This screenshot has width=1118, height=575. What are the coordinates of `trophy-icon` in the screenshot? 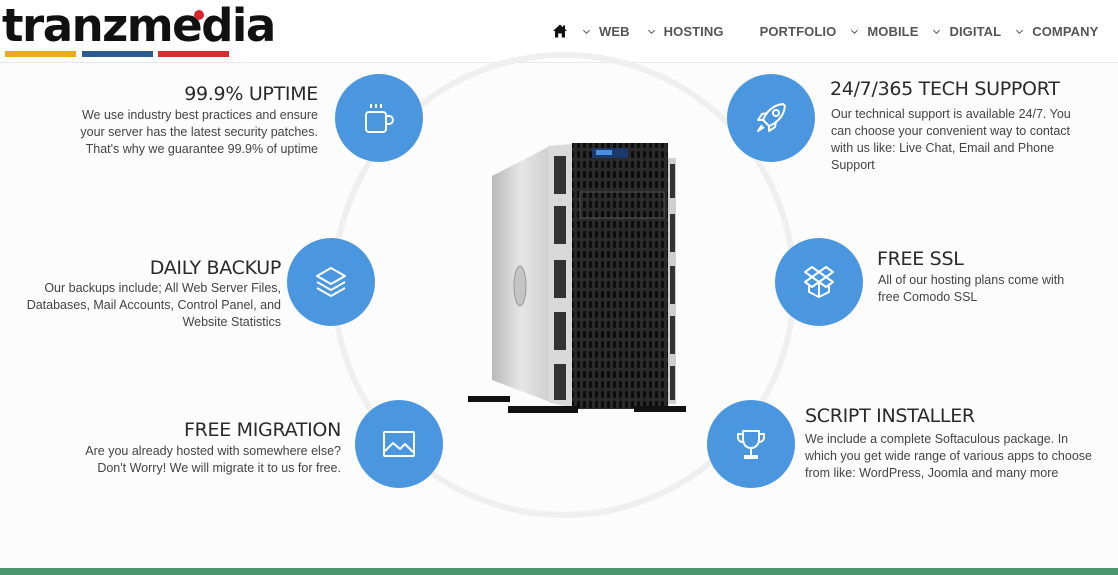 It's located at (751, 444).